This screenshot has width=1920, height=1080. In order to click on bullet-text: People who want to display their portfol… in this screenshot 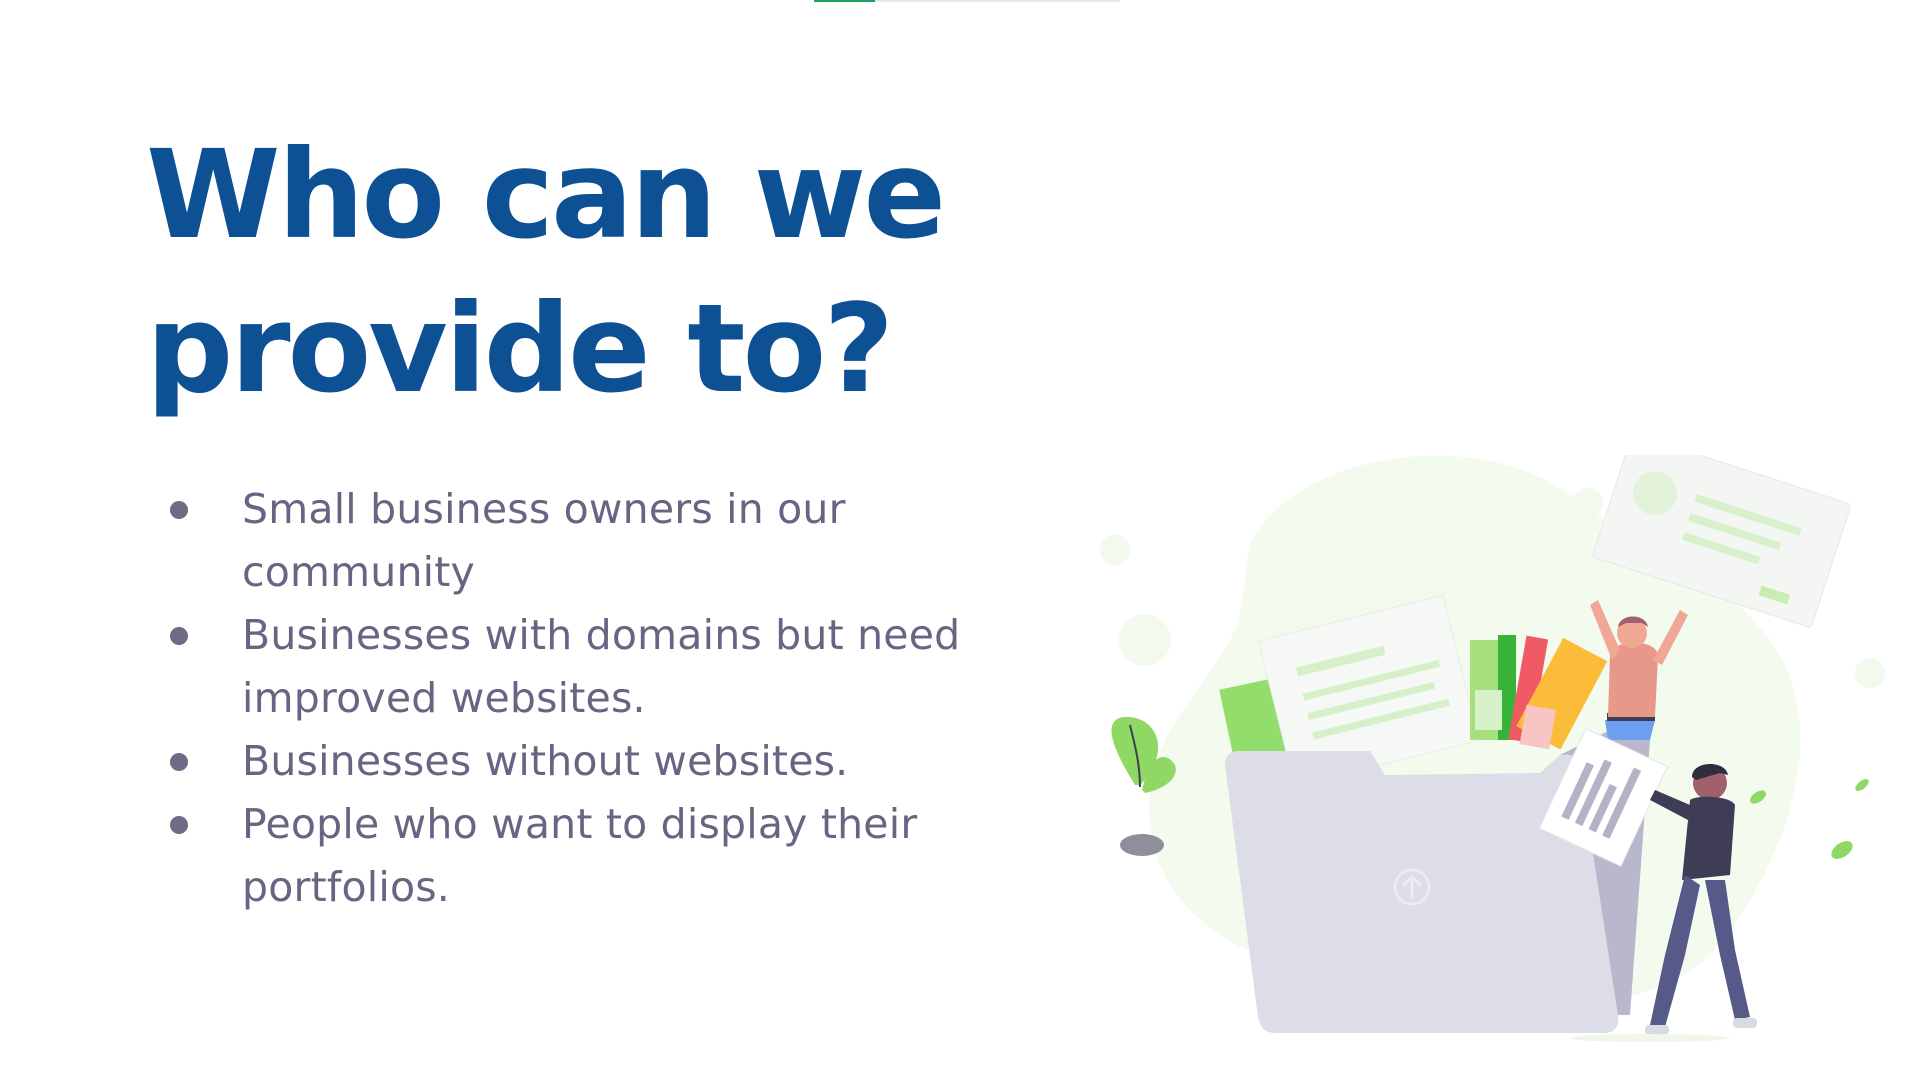, I will do `click(580, 855)`.